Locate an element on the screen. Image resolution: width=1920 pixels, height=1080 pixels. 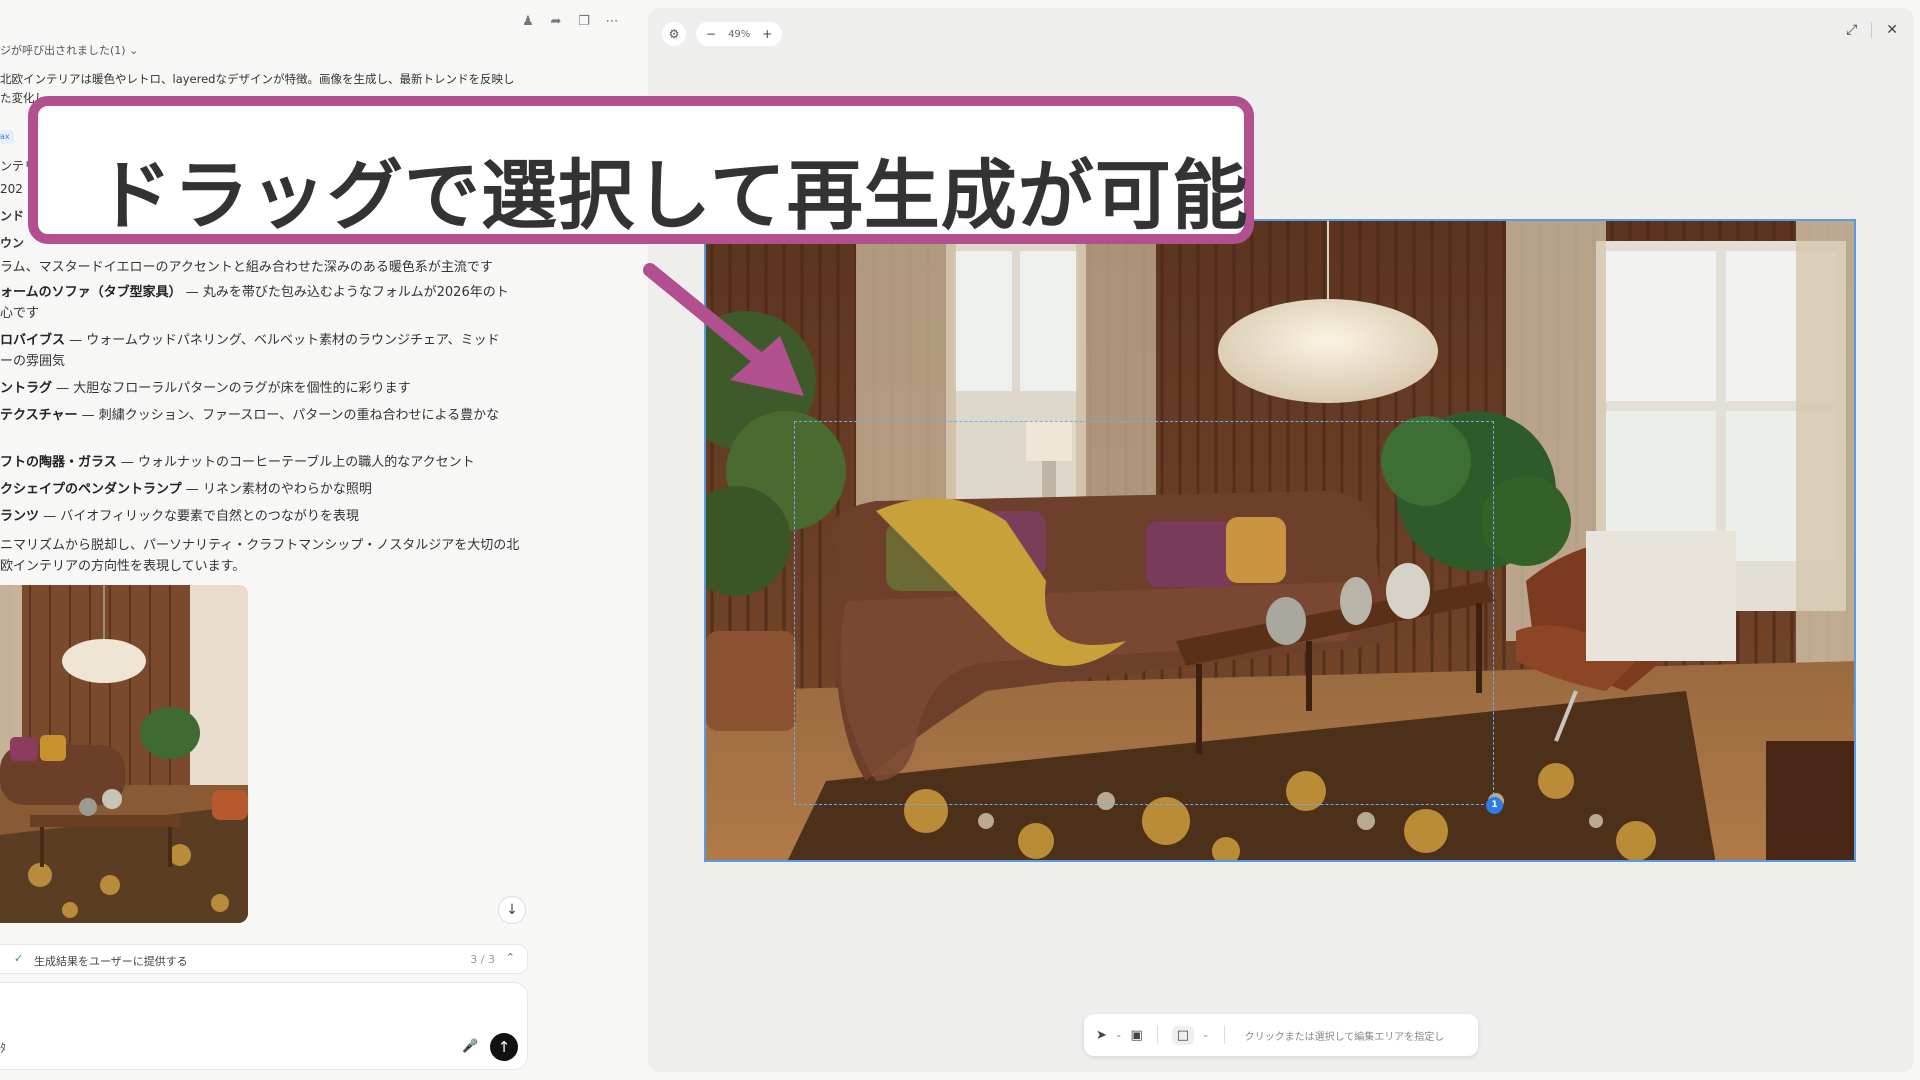
annotation-arrow-icon is located at coordinates (723, 329).